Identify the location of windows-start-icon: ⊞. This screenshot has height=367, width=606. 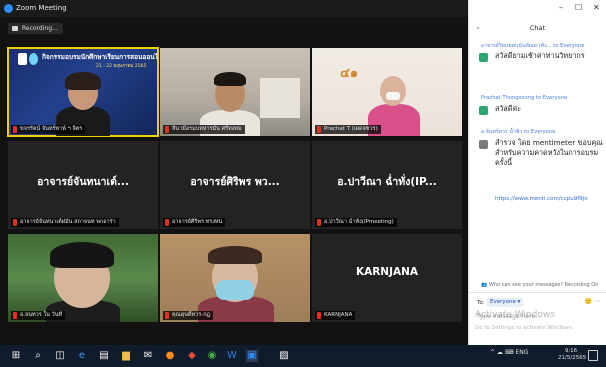
(16, 356).